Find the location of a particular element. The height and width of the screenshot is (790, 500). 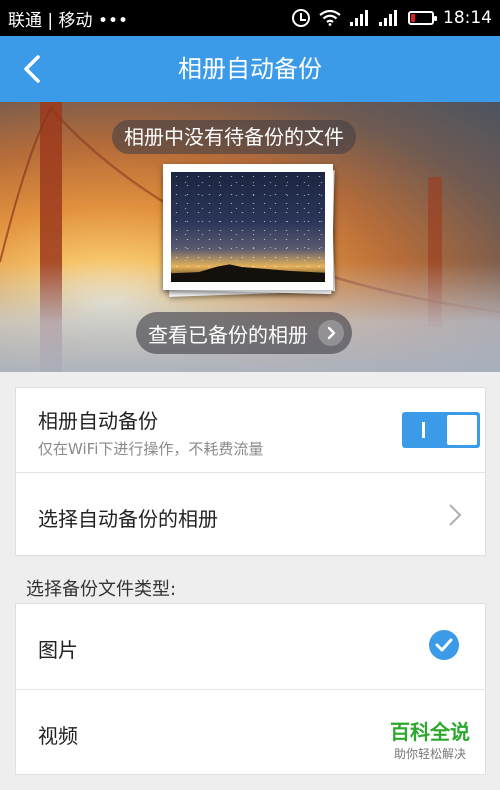

file-type-label: 图片 is located at coordinates (58, 650).